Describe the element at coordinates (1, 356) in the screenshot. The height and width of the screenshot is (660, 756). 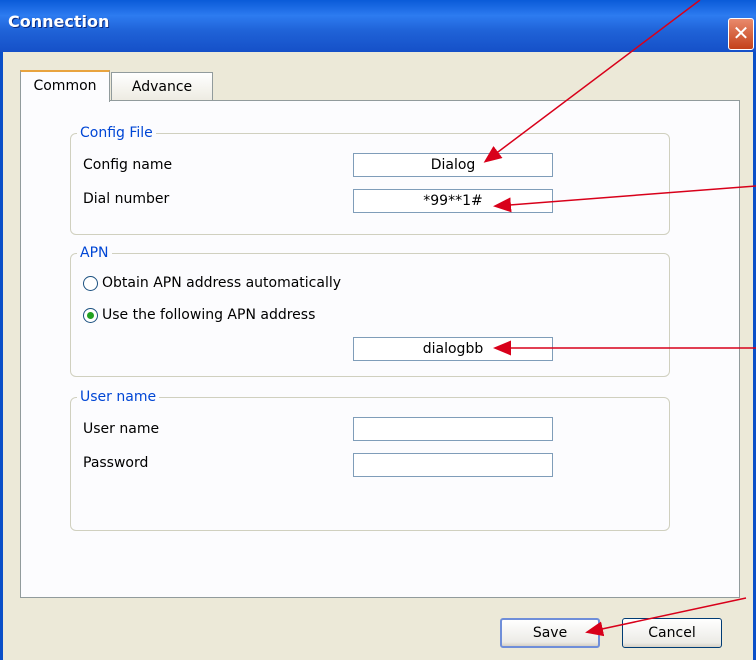
I see `window-frame-left` at that location.